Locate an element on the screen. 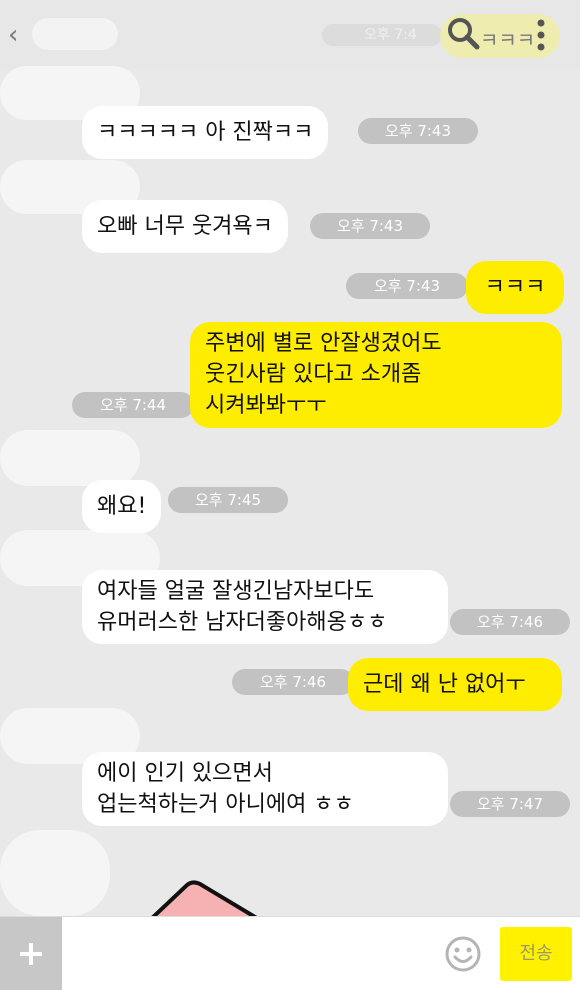 The image size is (580, 990). message-time: 오후 7:45 is located at coordinates (228, 500).